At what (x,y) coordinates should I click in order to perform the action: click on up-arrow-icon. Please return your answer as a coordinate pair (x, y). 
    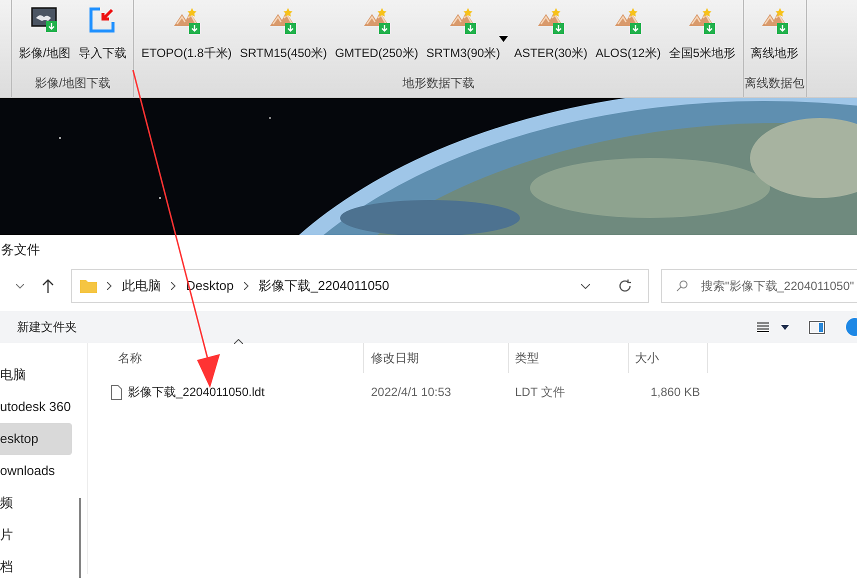
    Looking at the image, I should click on (48, 286).